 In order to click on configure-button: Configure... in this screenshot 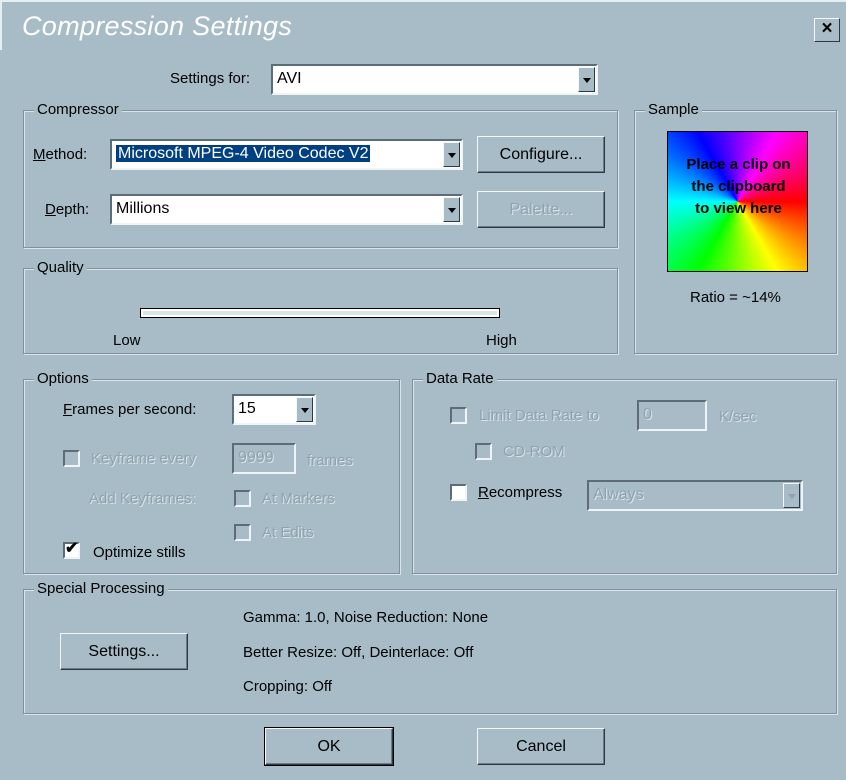, I will do `click(541, 154)`.